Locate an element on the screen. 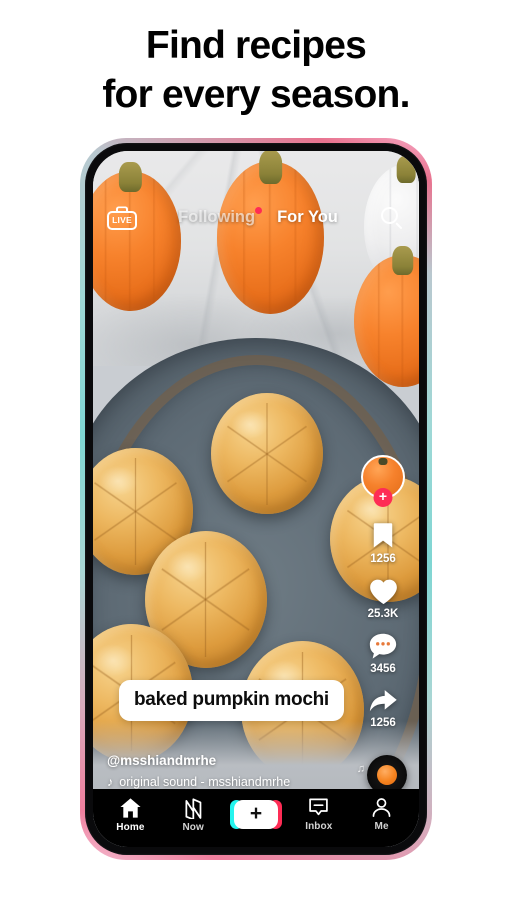 This screenshot has height=910, width=512. bookmark-action: 1256 is located at coordinates (383, 543).